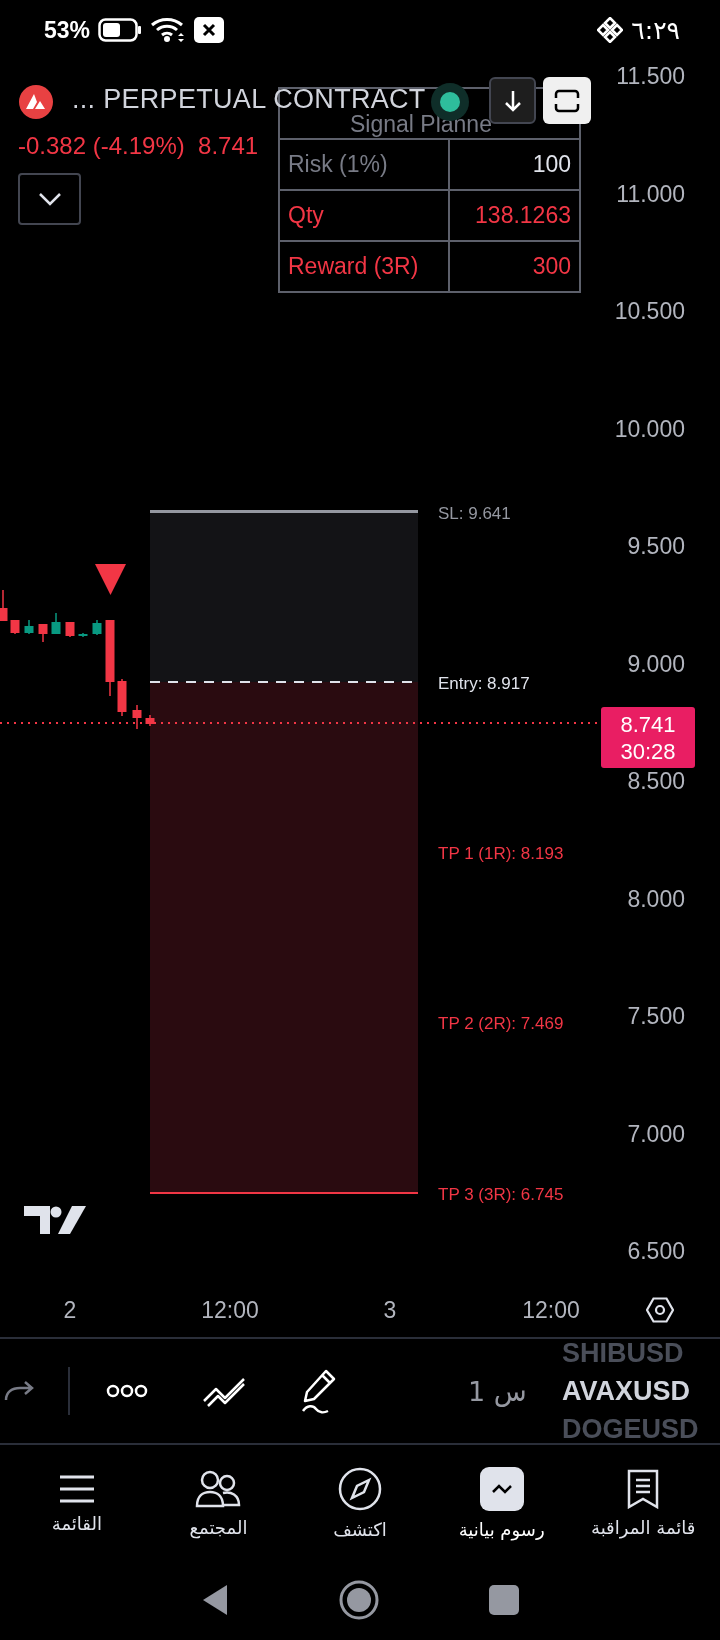  What do you see at coordinates (55, 1220) in the screenshot?
I see `tradingview-logo-icon` at bounding box center [55, 1220].